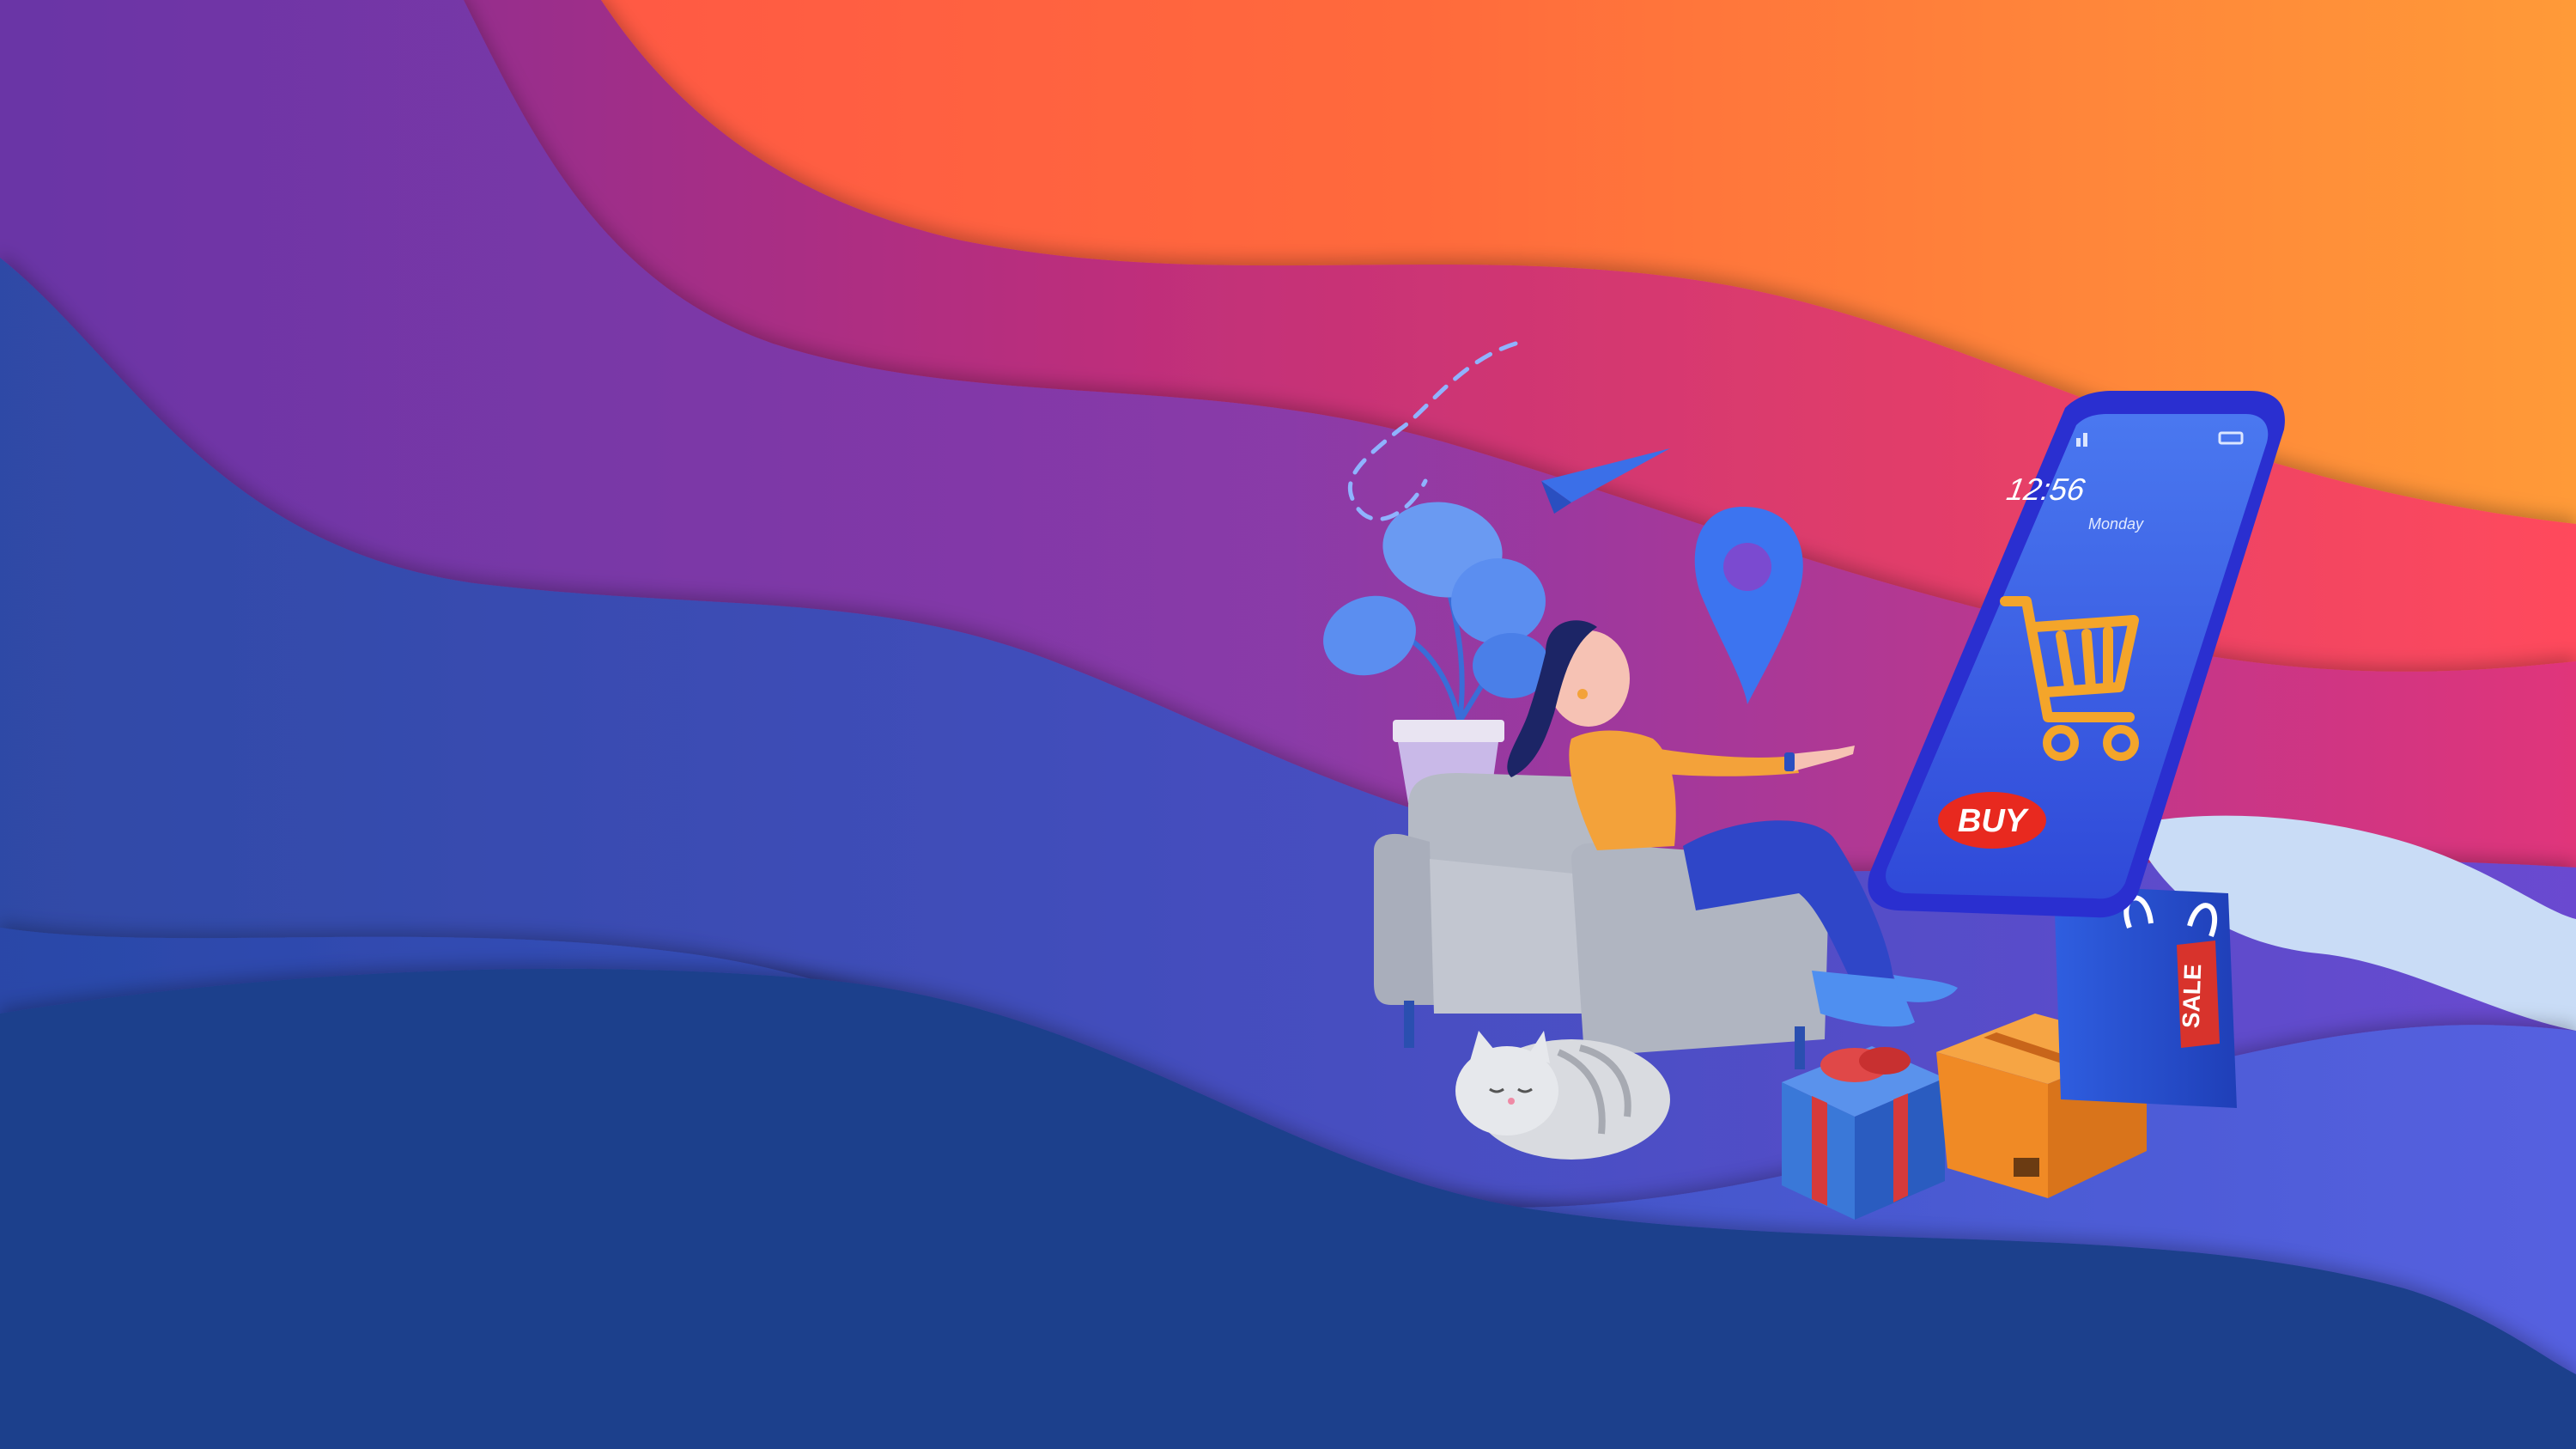 The height and width of the screenshot is (1449, 2576). What do you see at coordinates (2145, 996) in the screenshot?
I see `shopping-bag-icon: SALE` at bounding box center [2145, 996].